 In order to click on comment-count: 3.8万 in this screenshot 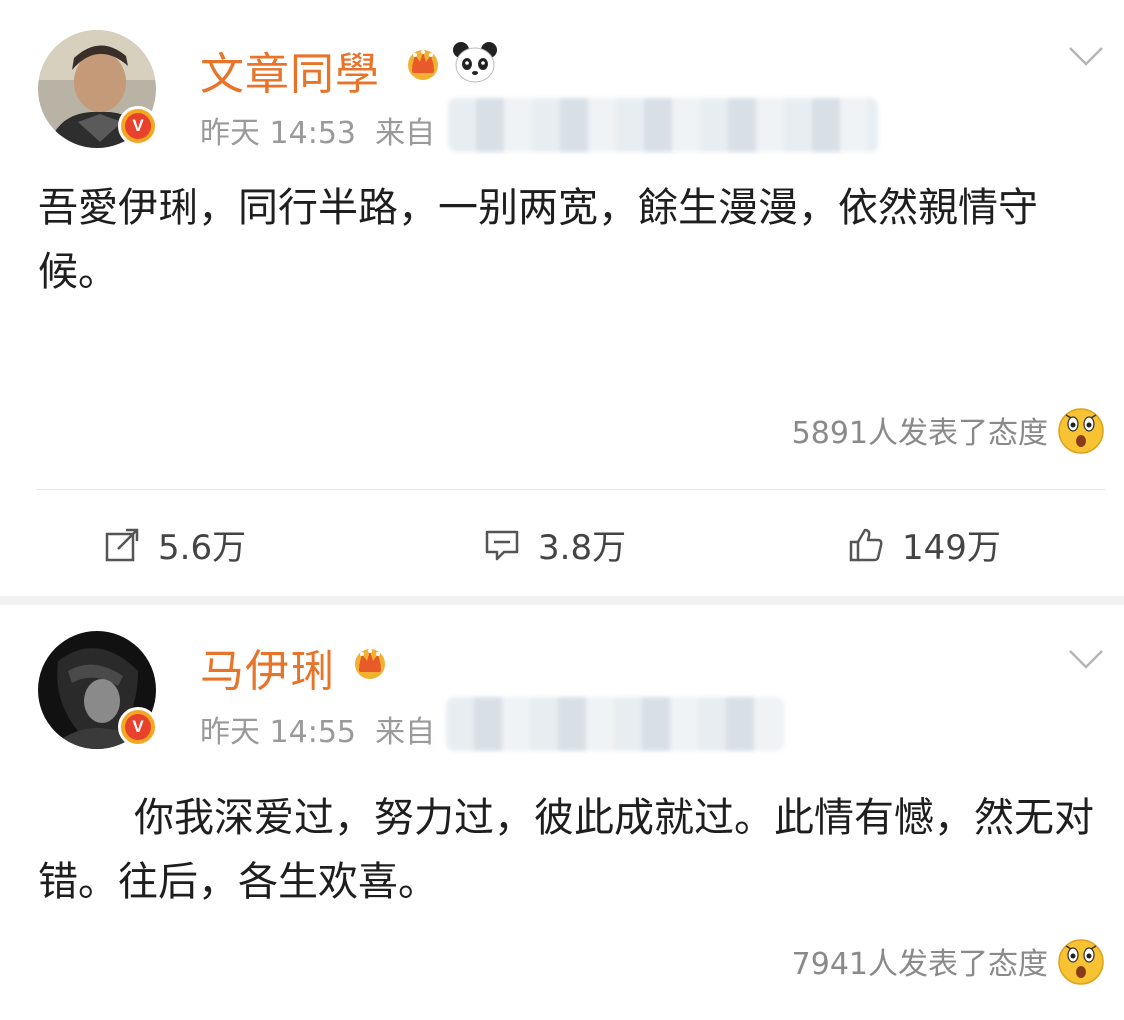, I will do `click(582, 548)`.